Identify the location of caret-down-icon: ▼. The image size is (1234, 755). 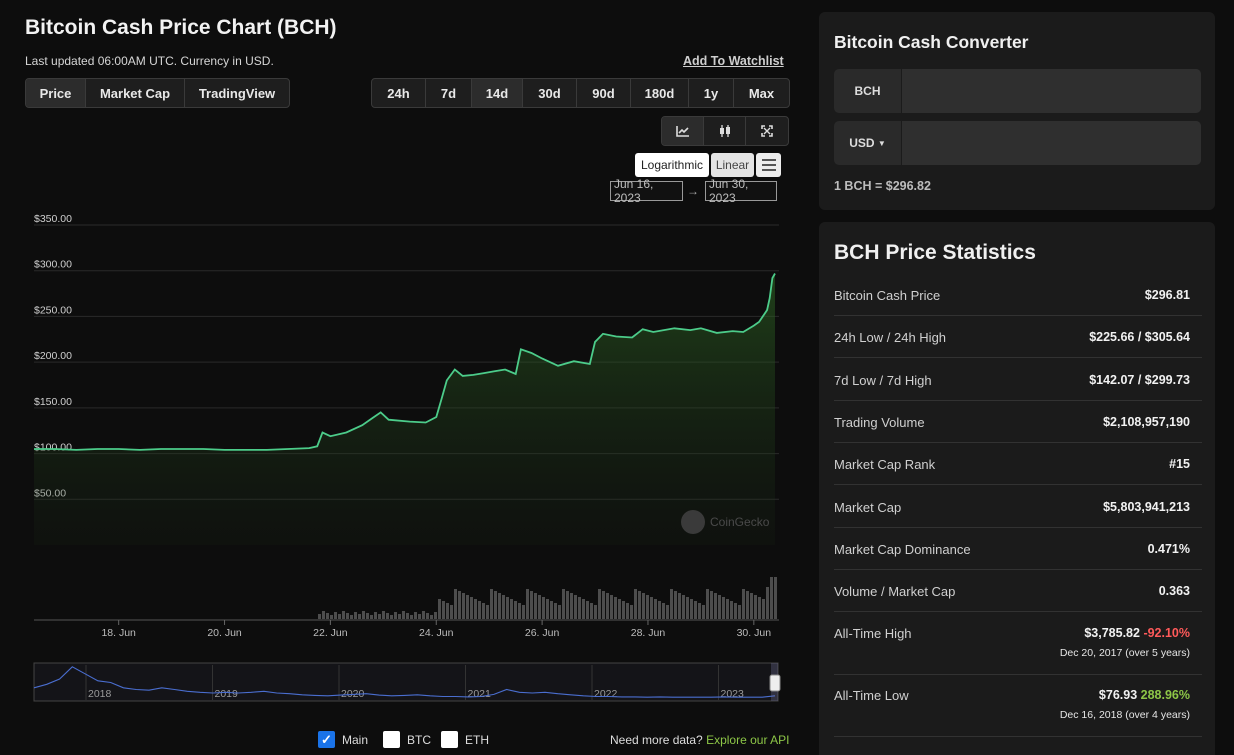
(881, 143).